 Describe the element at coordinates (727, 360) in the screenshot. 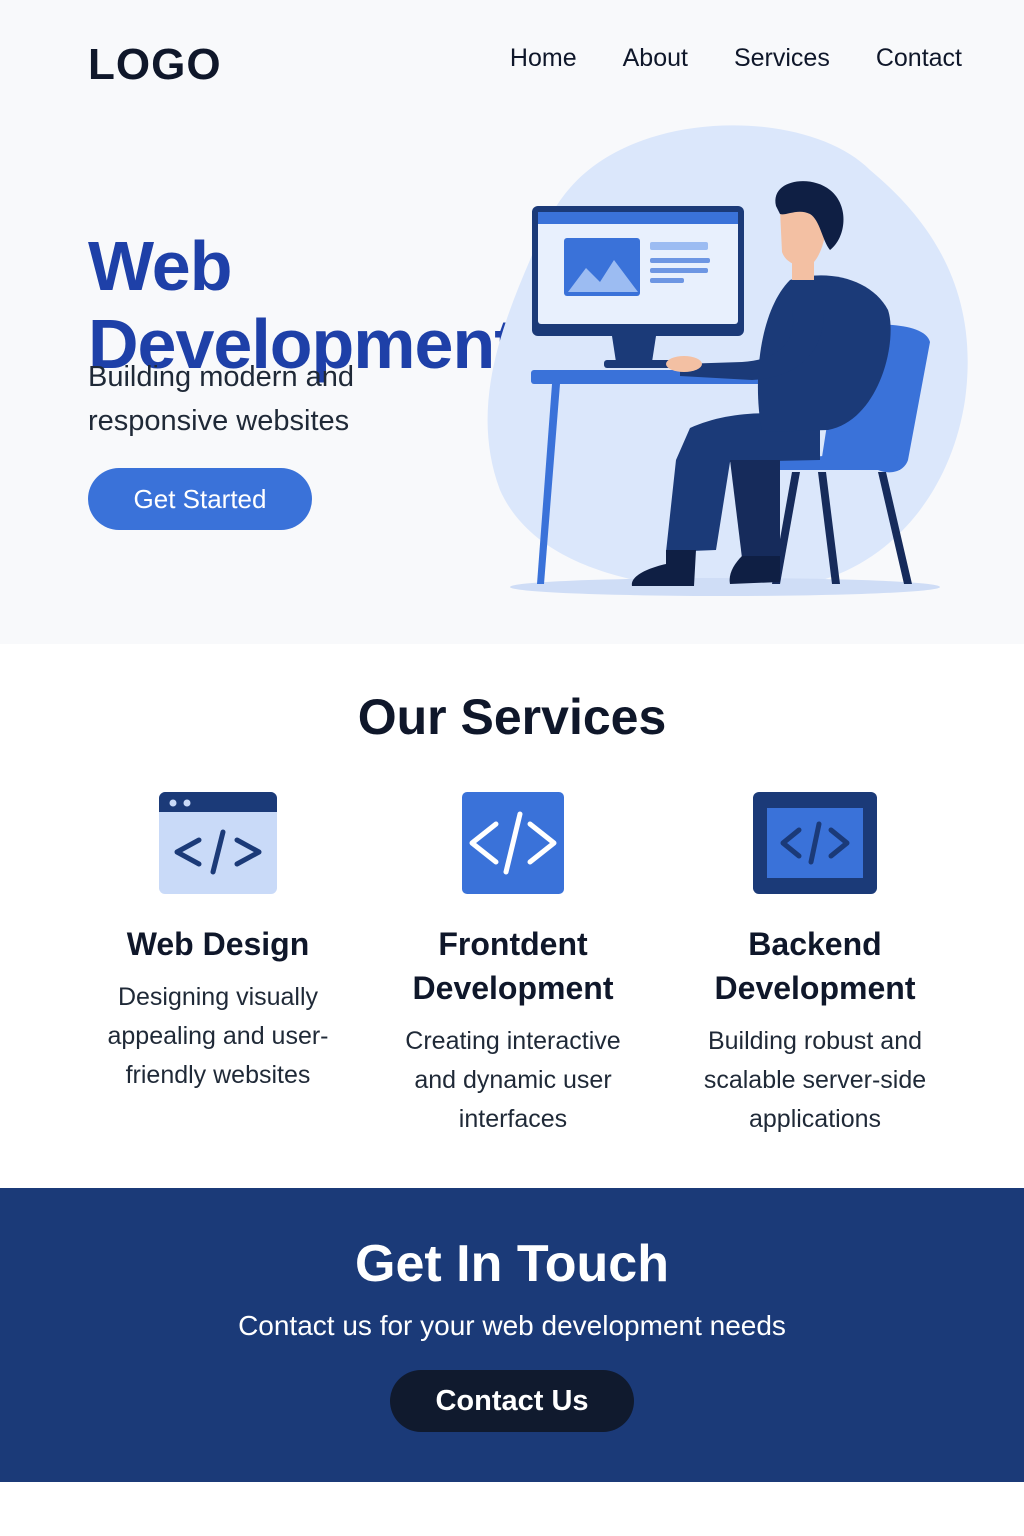

I see `developer-at-desk-illustration` at that location.